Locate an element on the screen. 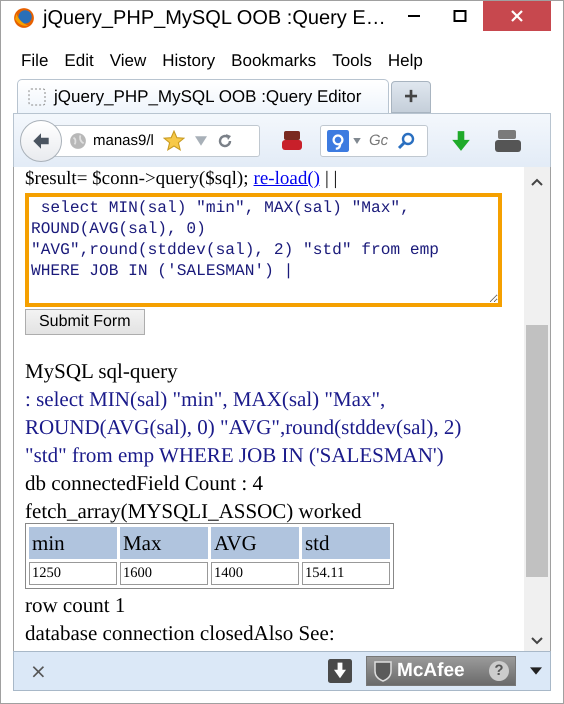 This screenshot has height=704, width=564. menu-item: History is located at coordinates (189, 62).